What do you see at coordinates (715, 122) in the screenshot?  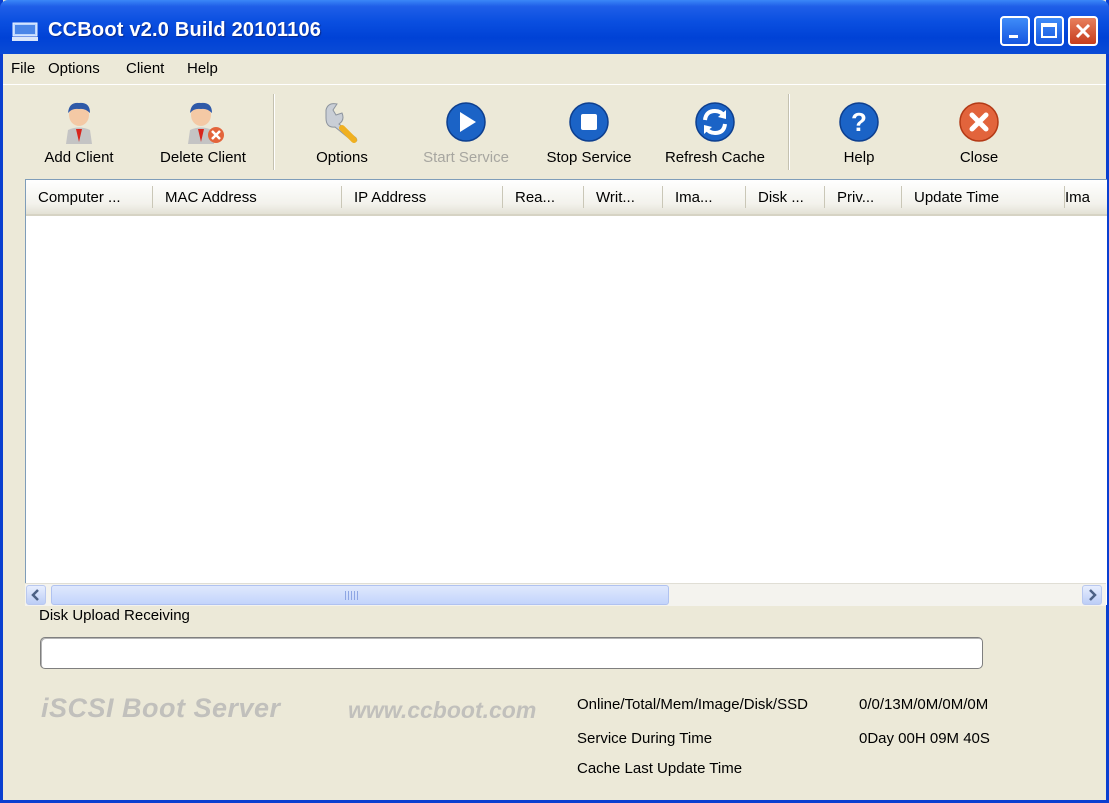 I see `refresh-icon` at bounding box center [715, 122].